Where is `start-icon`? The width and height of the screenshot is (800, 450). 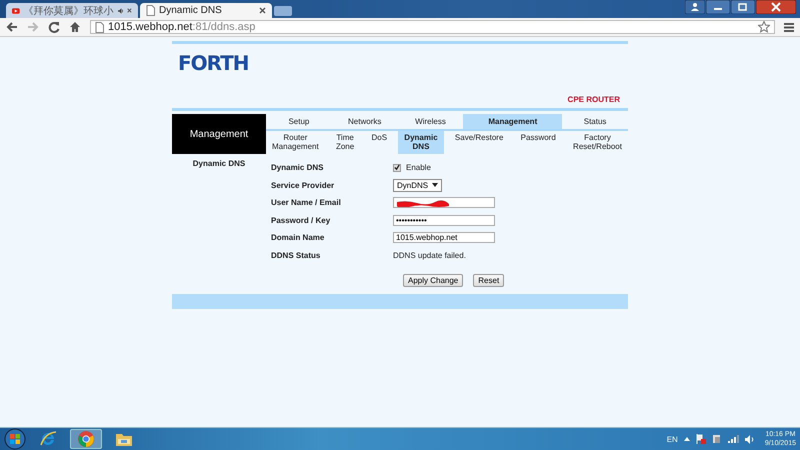
start-icon is located at coordinates (15, 439).